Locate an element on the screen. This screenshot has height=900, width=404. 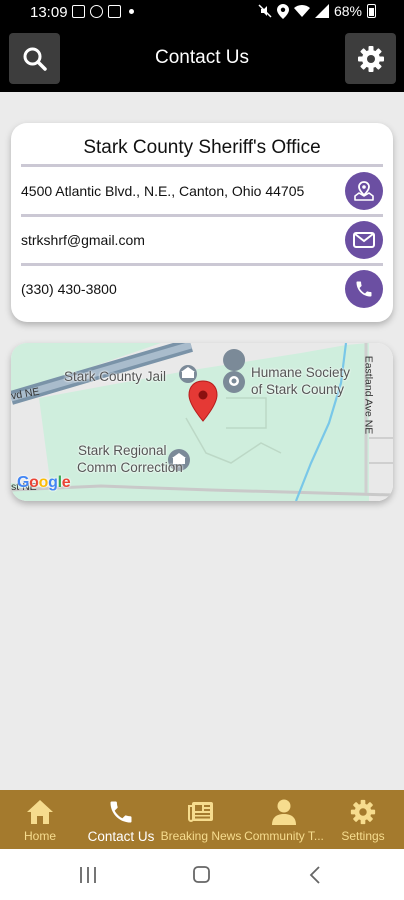
office-name: Stark County Sheriff's Office is located at coordinates (202, 147).